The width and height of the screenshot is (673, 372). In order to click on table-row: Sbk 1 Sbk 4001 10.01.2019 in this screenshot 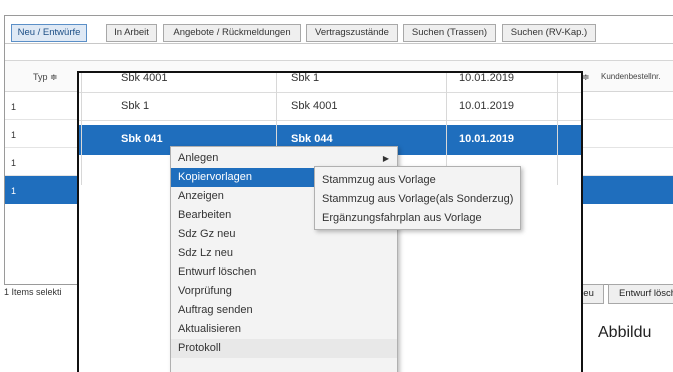, I will do `click(330, 107)`.